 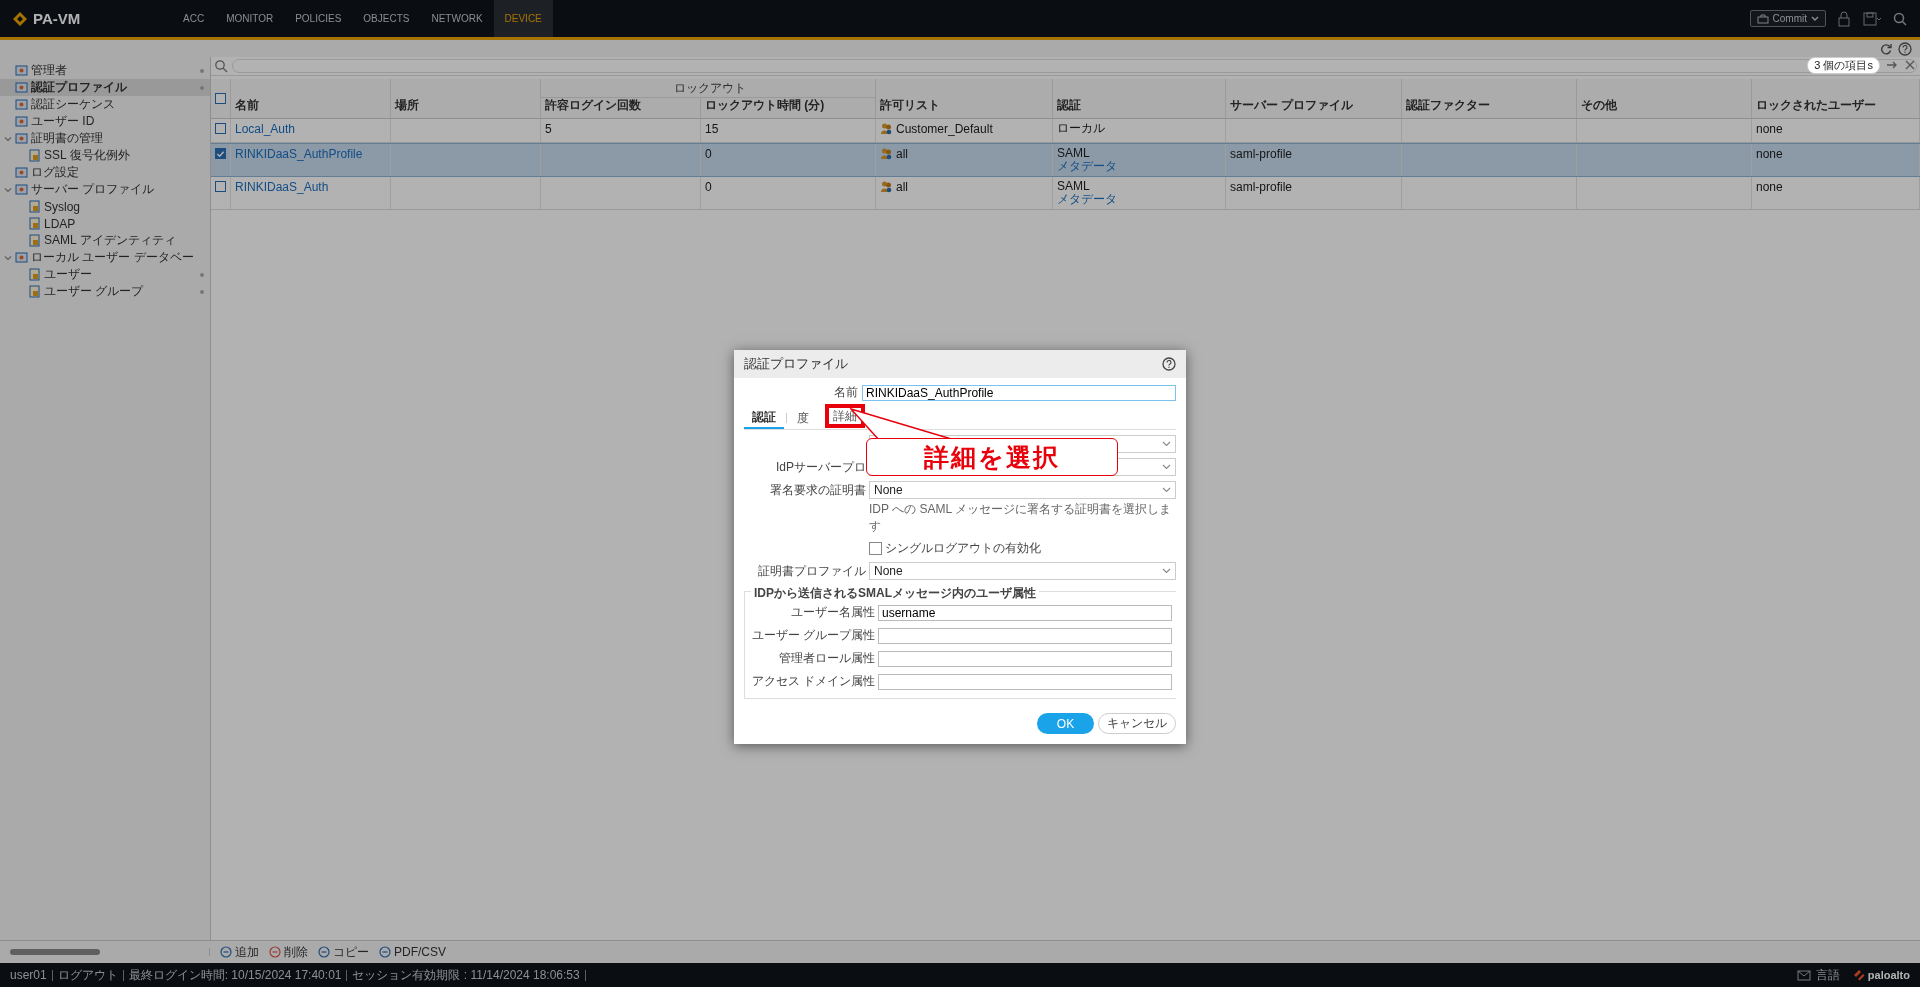 I want to click on tree-item: SSL 復号化例外, so click(x=105, y=155).